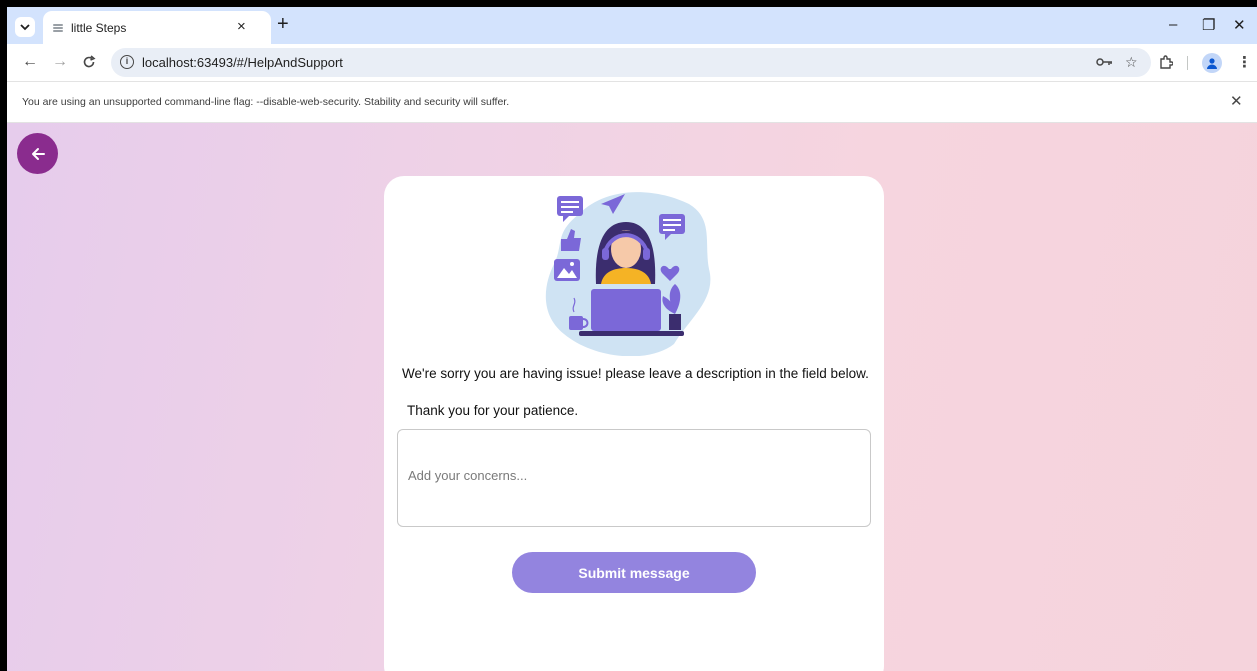 Image resolution: width=1257 pixels, height=671 pixels. What do you see at coordinates (634, 478) in the screenshot?
I see `concerns-input` at bounding box center [634, 478].